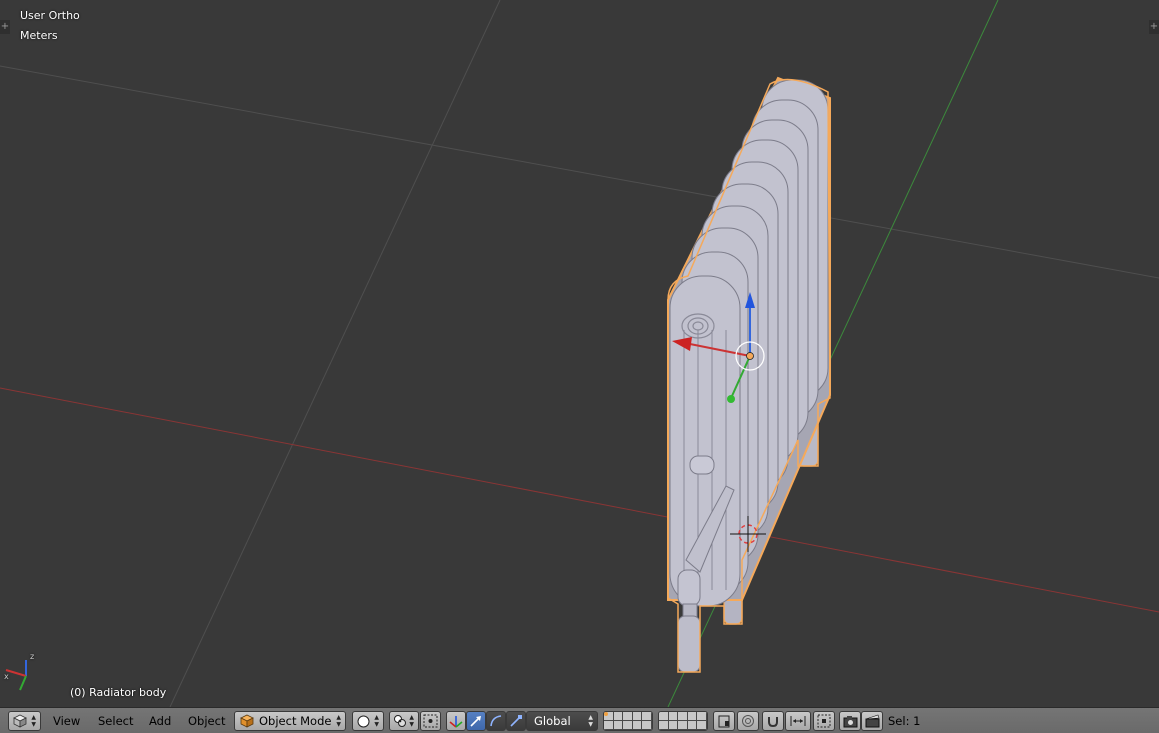 Image resolution: width=1159 pixels, height=733 pixels. I want to click on view-name-label: User Ortho, so click(50, 15).